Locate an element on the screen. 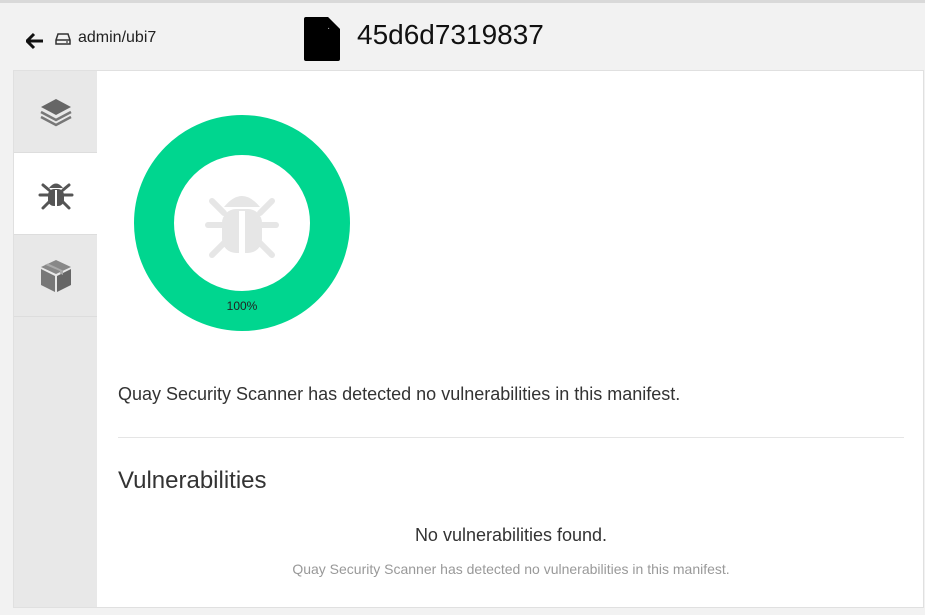 The height and width of the screenshot is (615, 925). repository-link: admin/ubi7 is located at coordinates (117, 38).